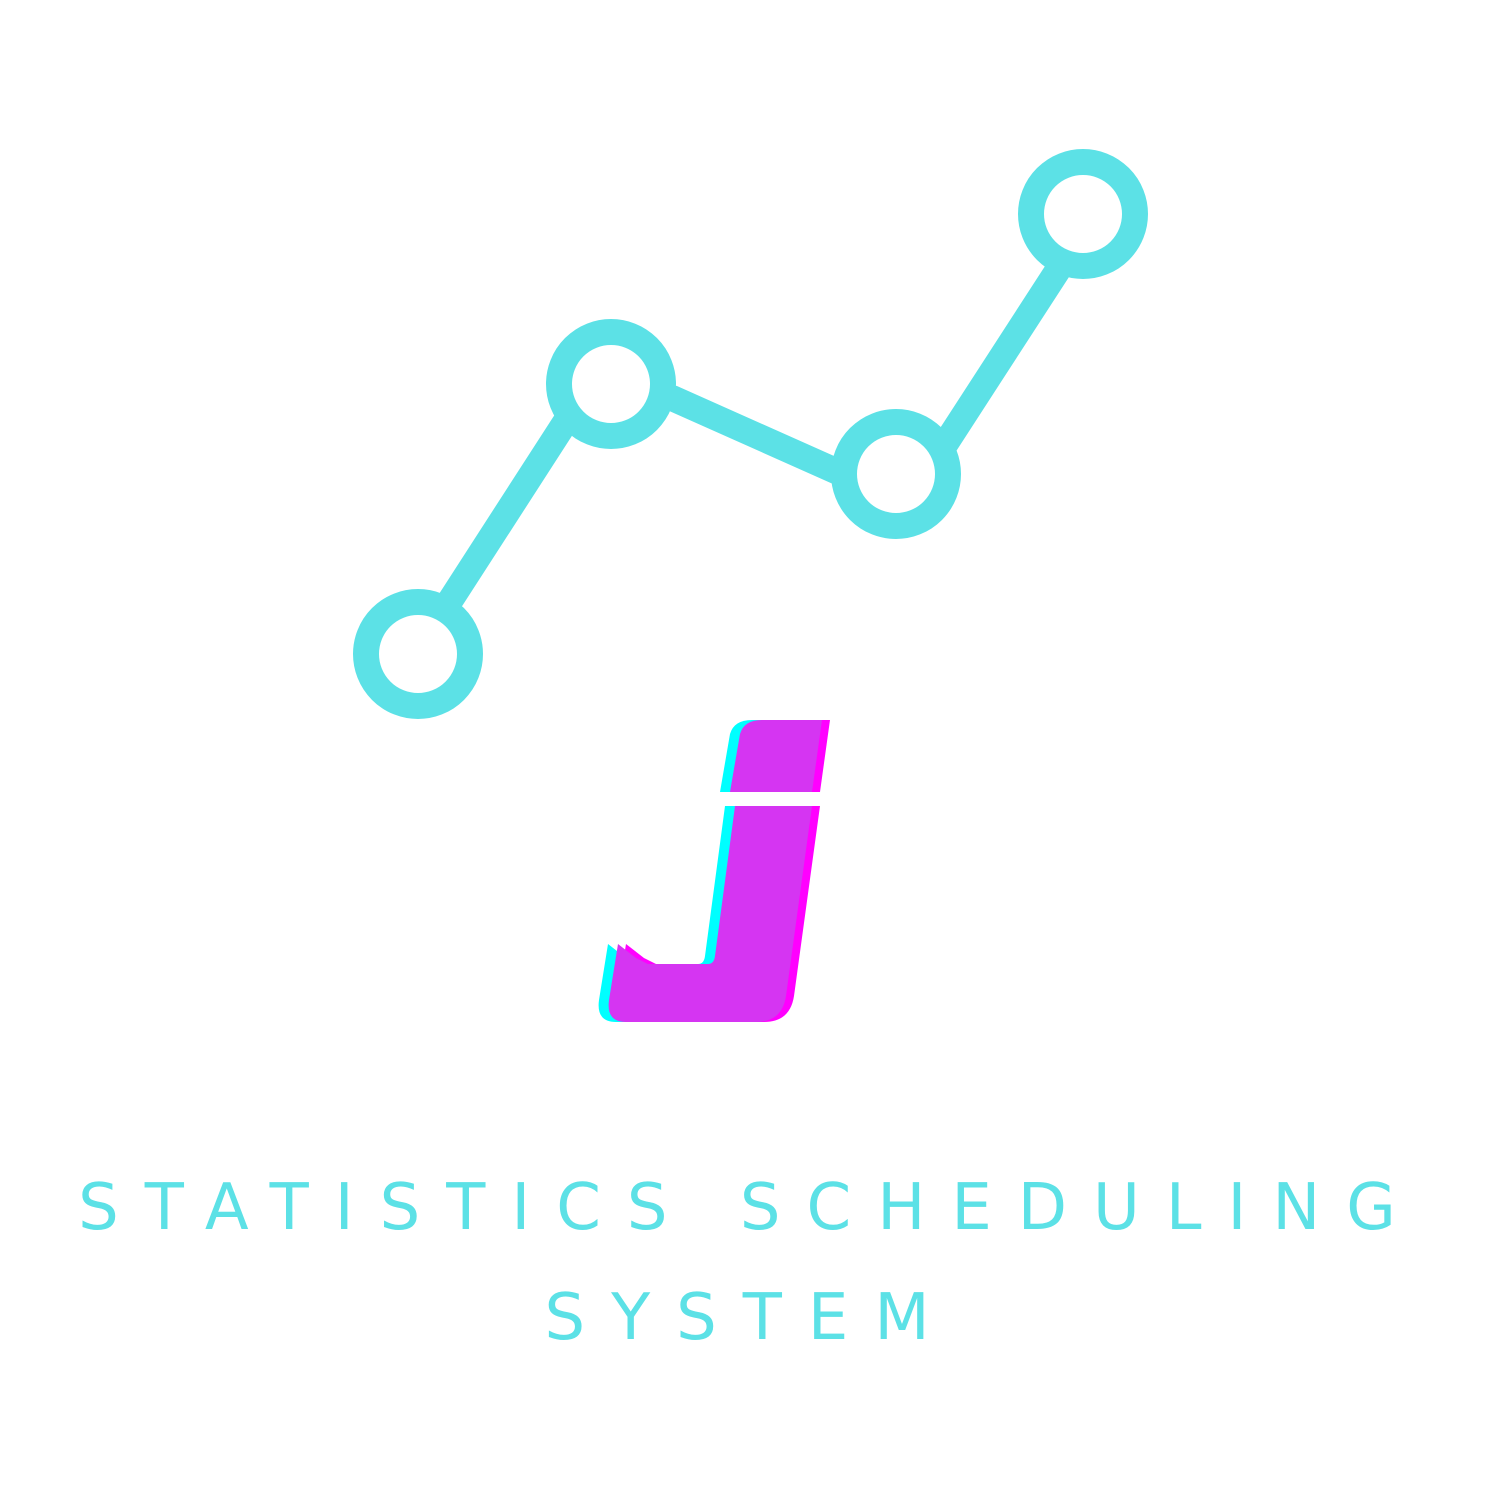  Describe the element at coordinates (750, 1208) in the screenshot. I see `title-line-1: STATISTICS SCHEDULING` at that location.